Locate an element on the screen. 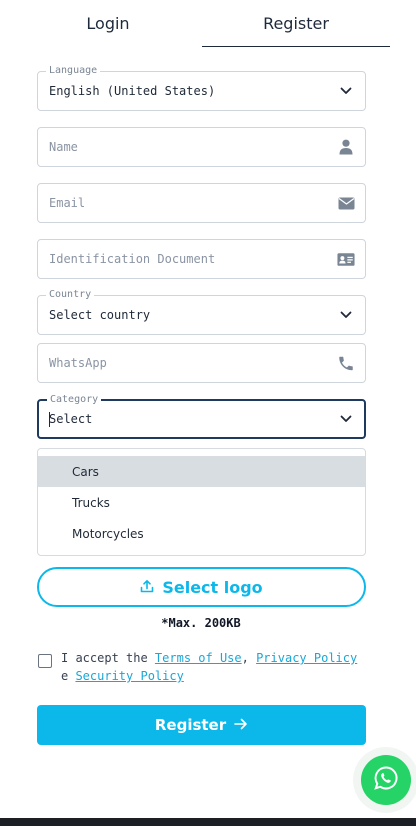 The height and width of the screenshot is (826, 416). category-option-cars: Cars is located at coordinates (201, 471).